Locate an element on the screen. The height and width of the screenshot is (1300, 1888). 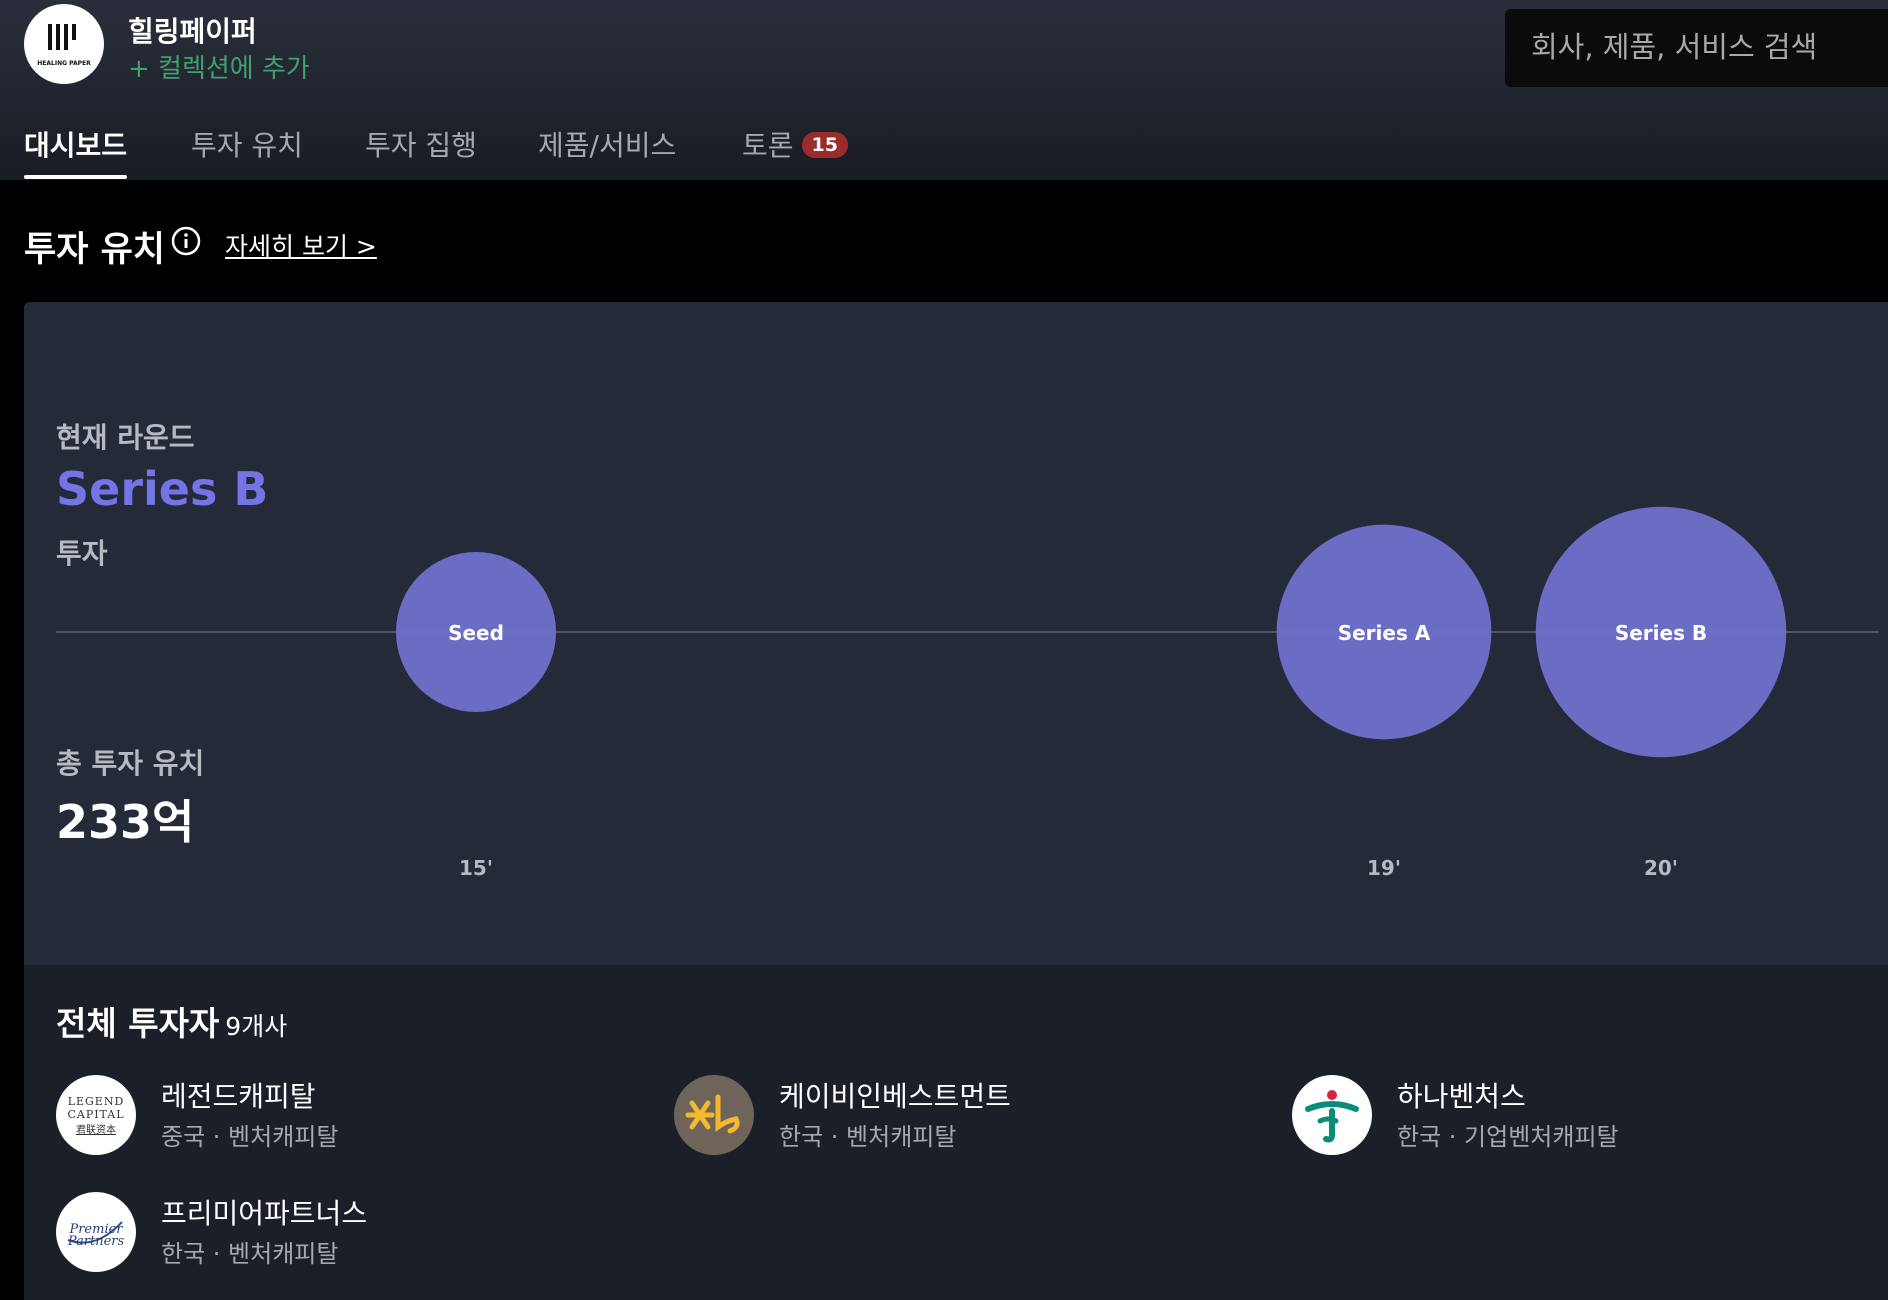
legend-capital-logo: LEGEND CAPITAL 君联资本 is located at coordinates (96, 1115).